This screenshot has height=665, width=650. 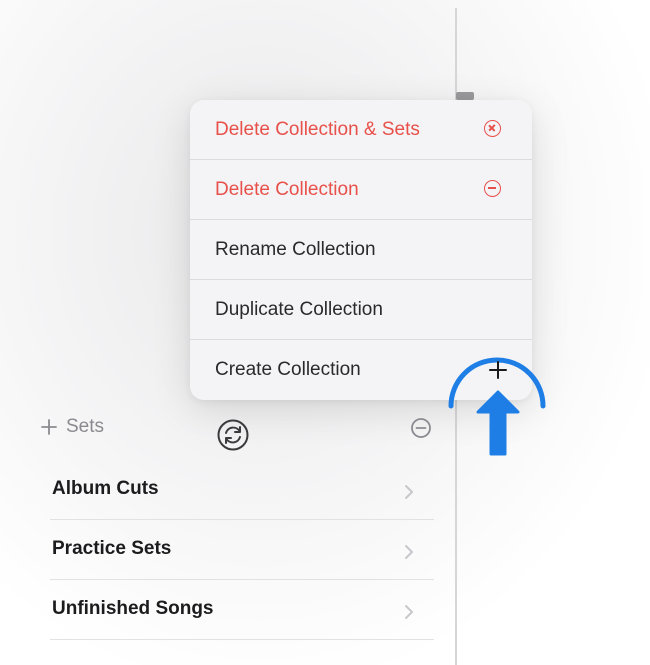 I want to click on circle-x-icon, so click(x=492, y=128).